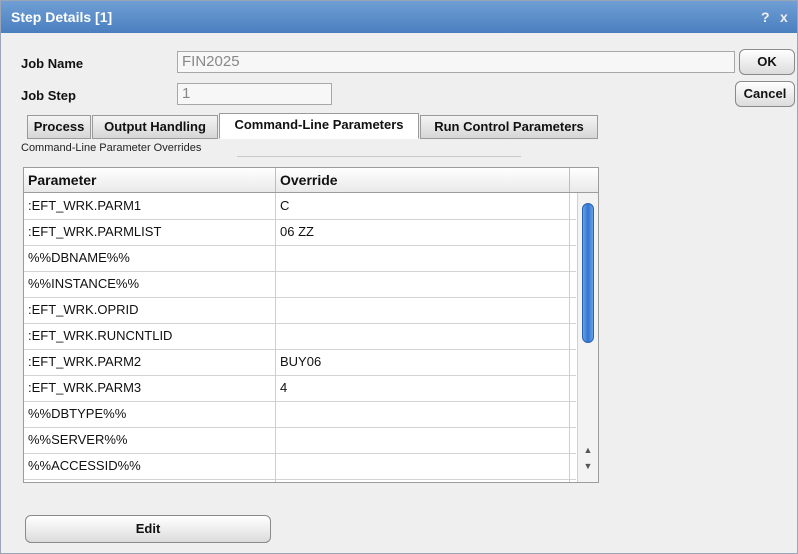 The image size is (798, 554). What do you see at coordinates (509, 127) in the screenshot?
I see `tab-run-control-parameters: Run Control Parameters` at bounding box center [509, 127].